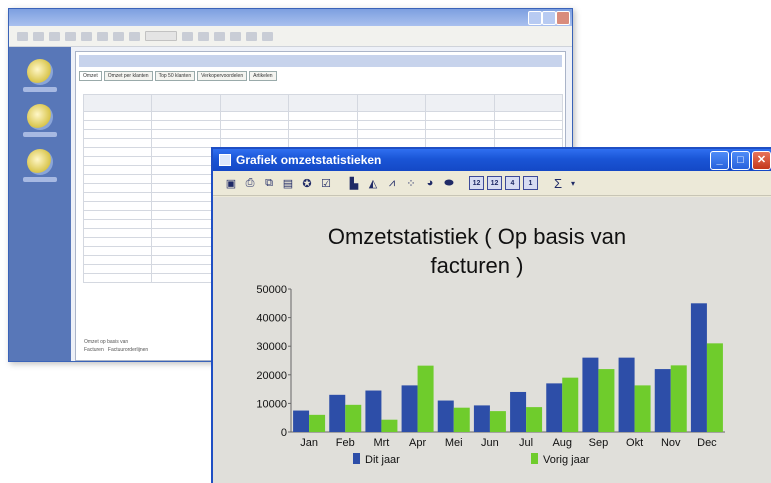 The width and height of the screenshot is (771, 483). I want to click on bar-vorig-jaar-sep, so click(606, 400).